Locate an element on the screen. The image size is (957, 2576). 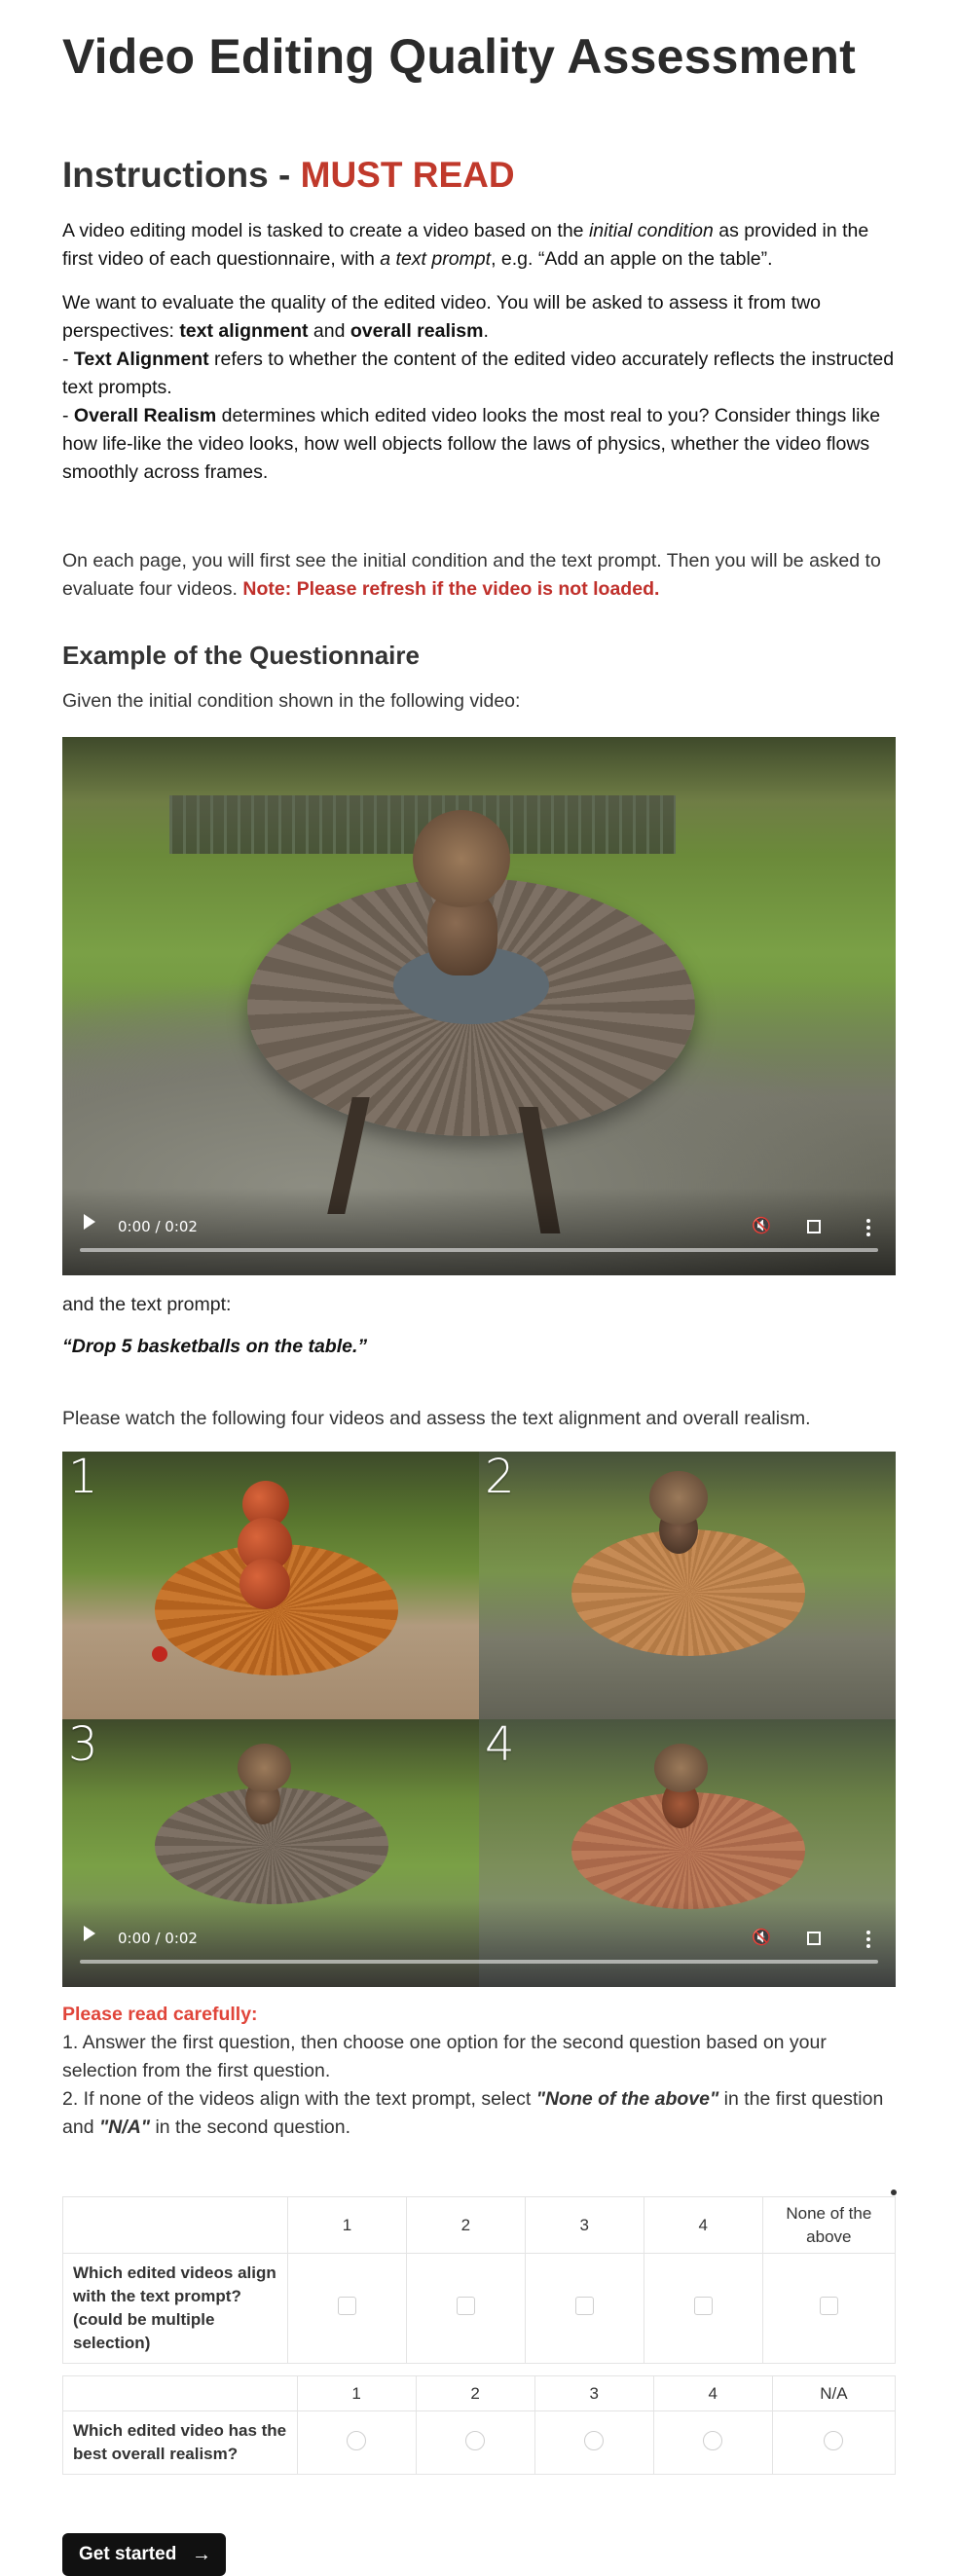
p1-text-prompt: a text prompt is located at coordinates (436, 259).